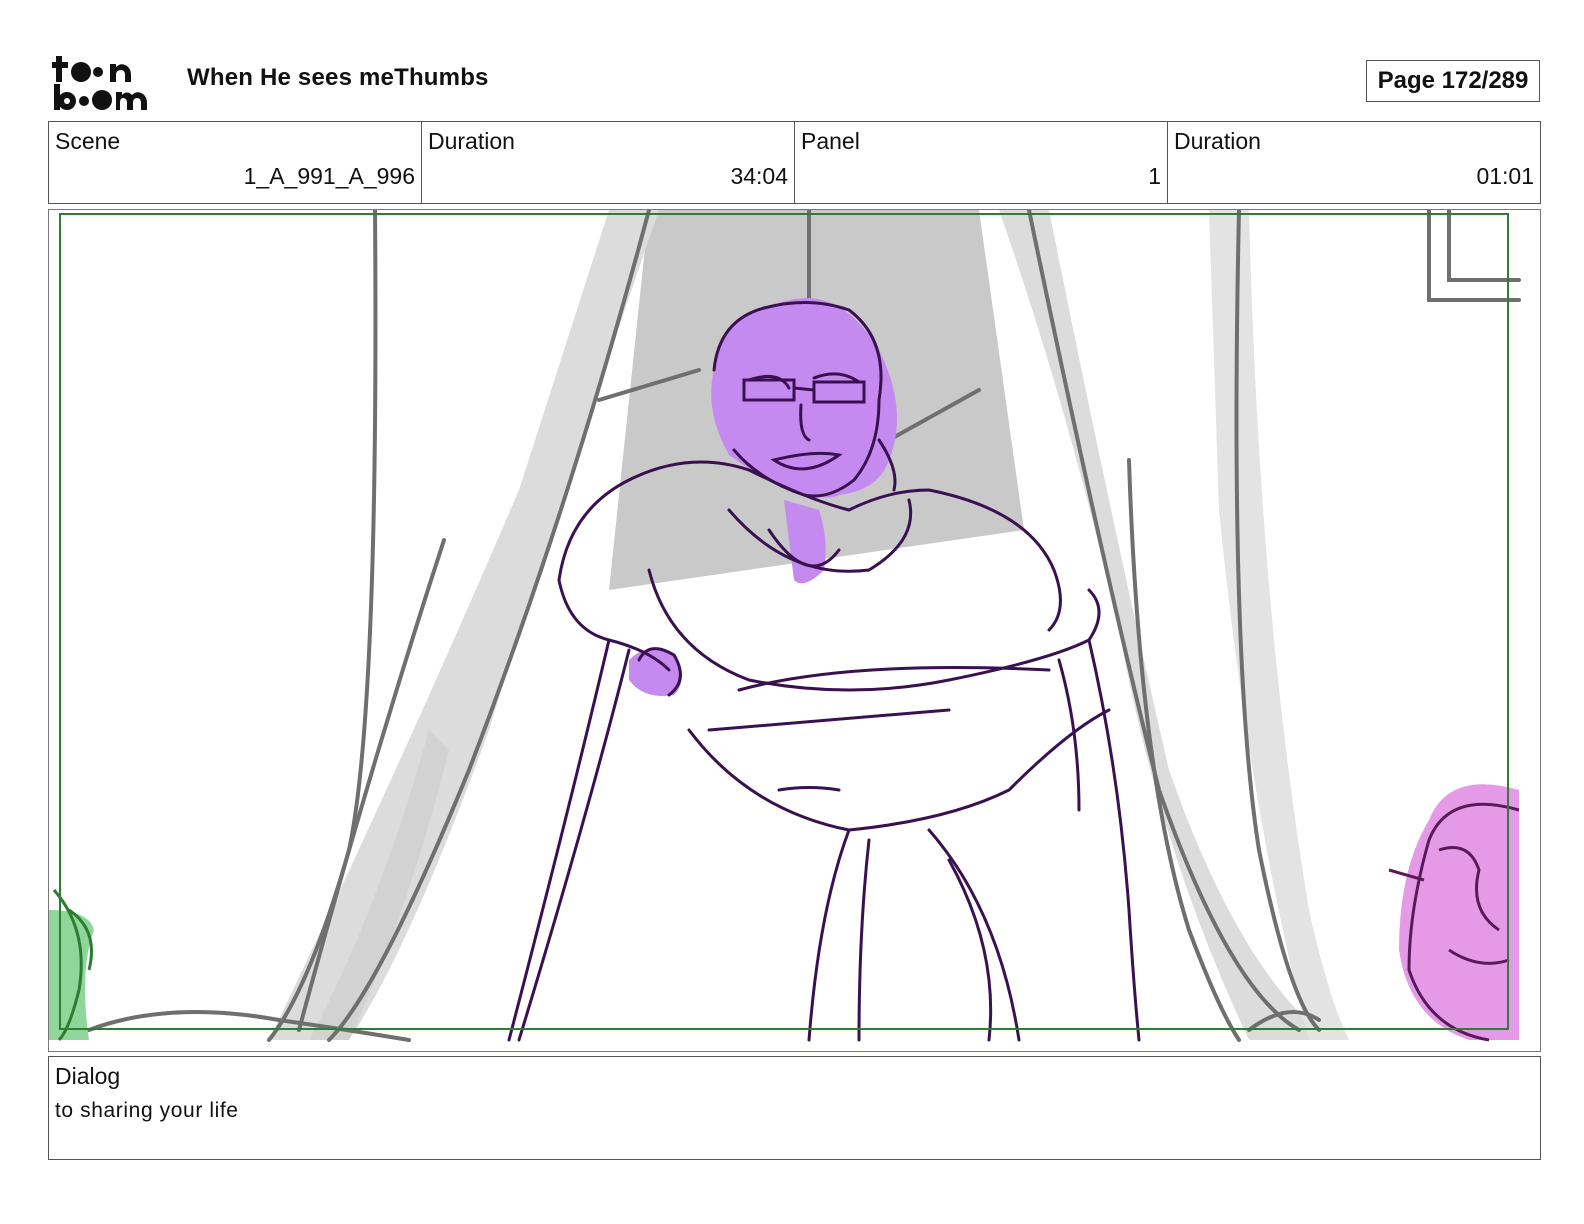  Describe the element at coordinates (471, 141) in the screenshot. I see `scene-duration-label: Duration` at that location.